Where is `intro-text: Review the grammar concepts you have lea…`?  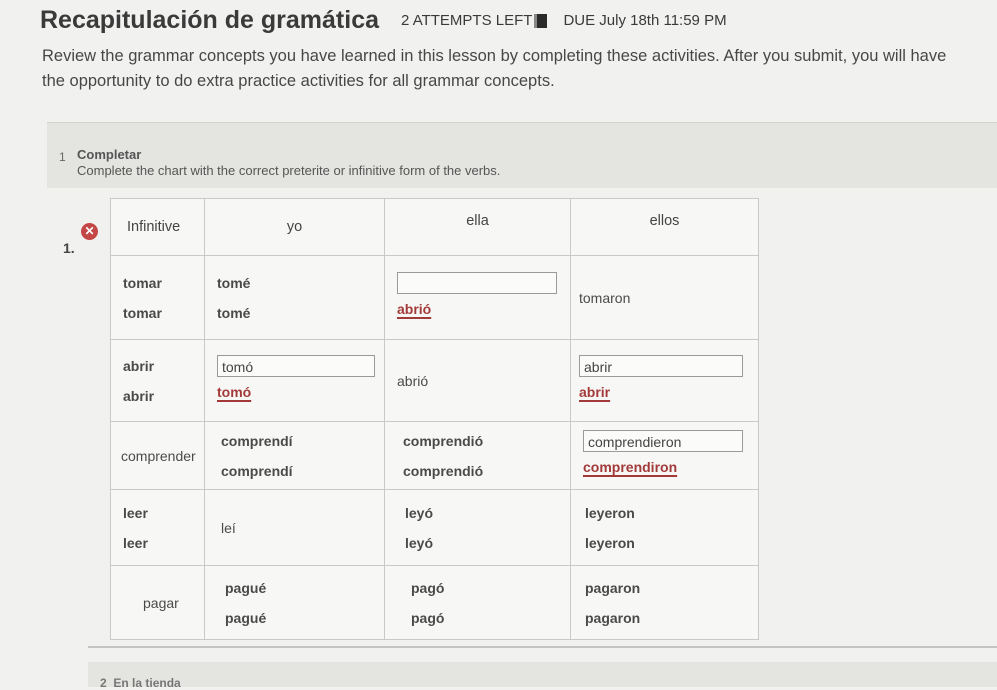
intro-text: Review the grammar concepts you have lea… is located at coordinates (519, 69).